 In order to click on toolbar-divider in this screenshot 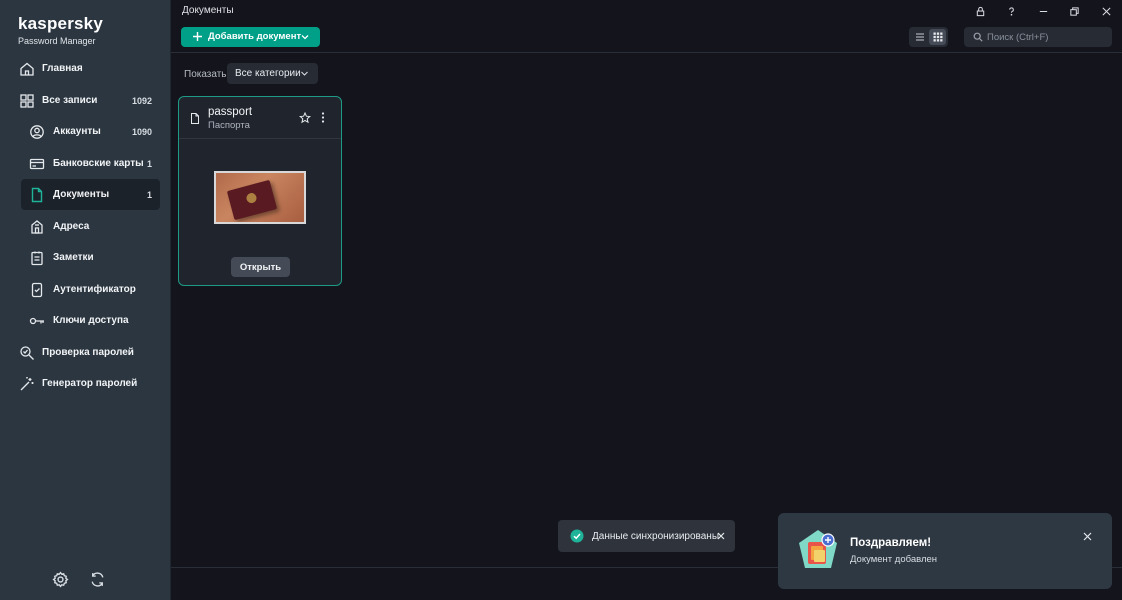, I will do `click(646, 52)`.